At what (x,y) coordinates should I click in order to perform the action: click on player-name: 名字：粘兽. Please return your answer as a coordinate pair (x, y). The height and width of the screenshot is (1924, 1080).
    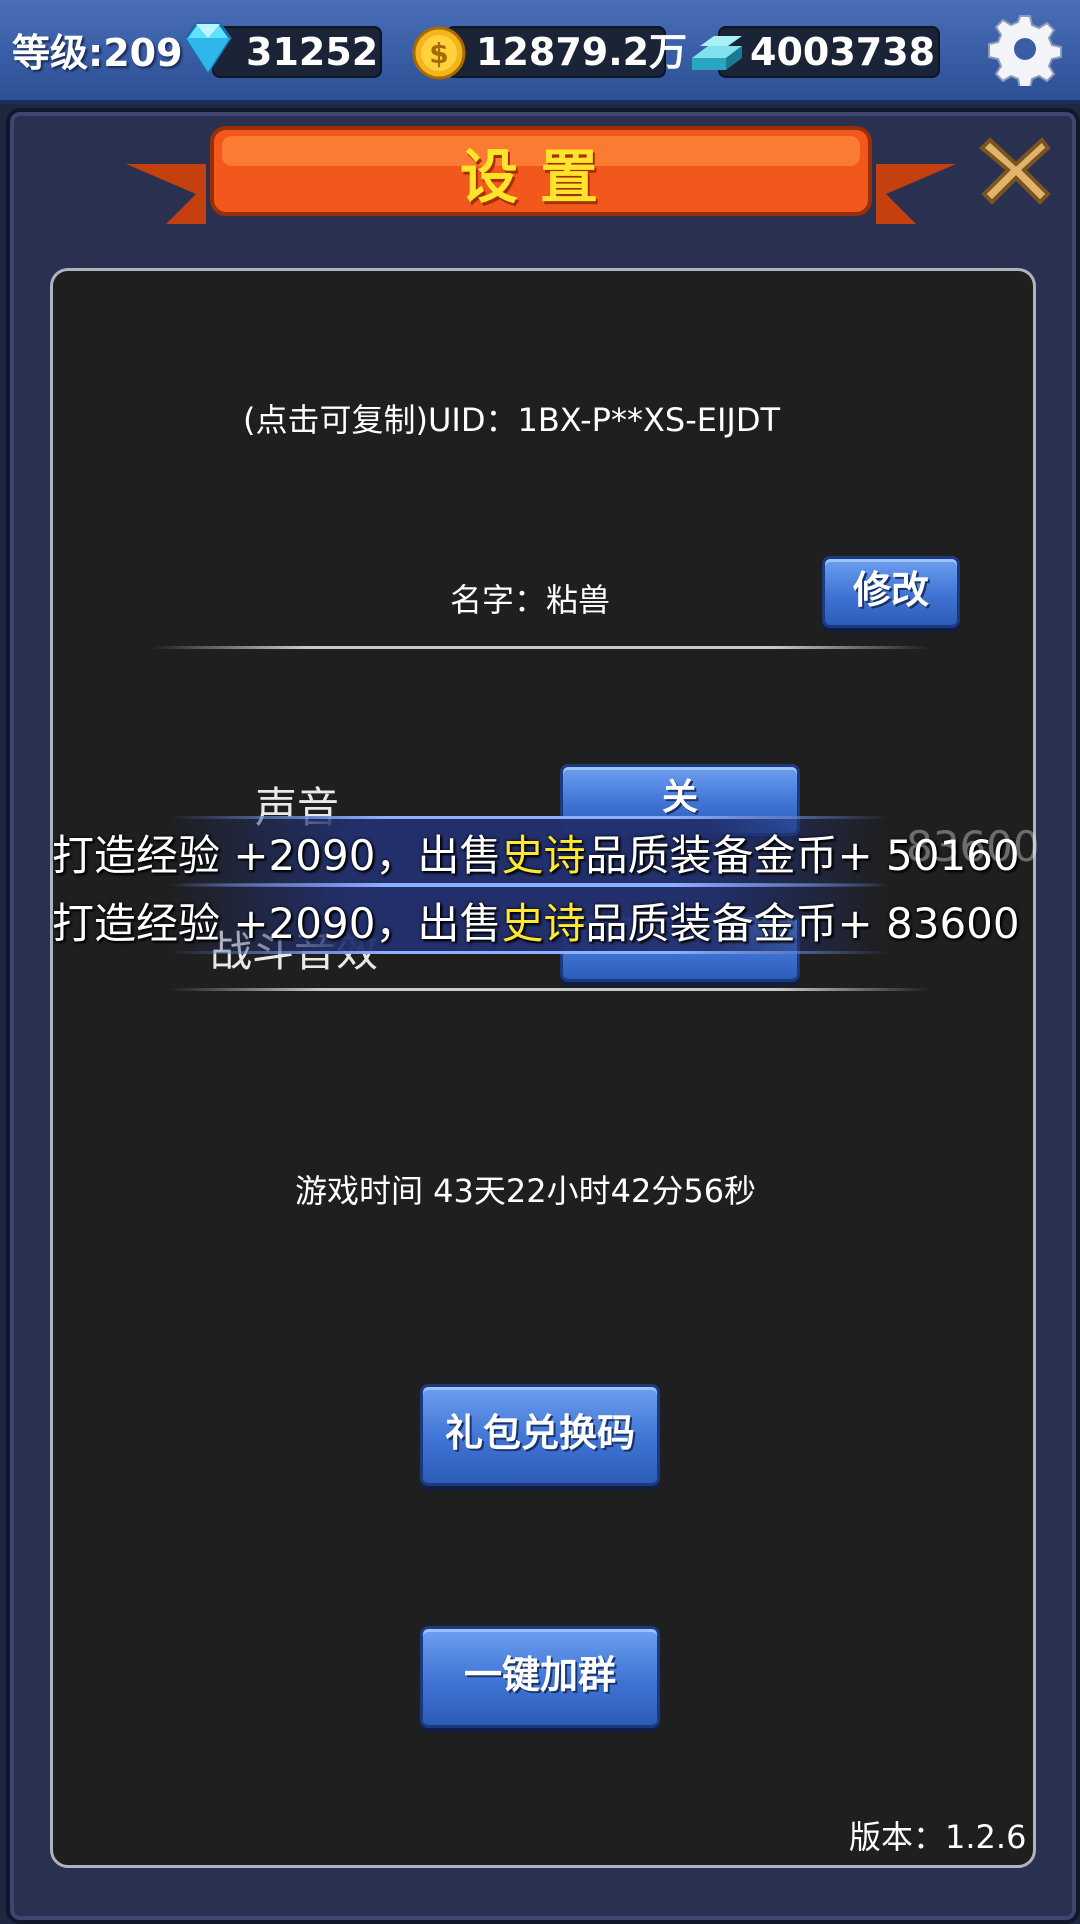
    Looking at the image, I should click on (530, 600).